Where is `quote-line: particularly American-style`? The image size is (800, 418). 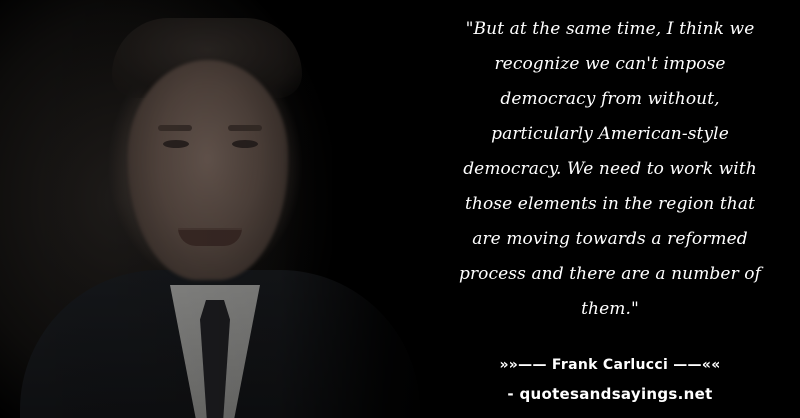 quote-line: particularly American-style is located at coordinates (610, 134).